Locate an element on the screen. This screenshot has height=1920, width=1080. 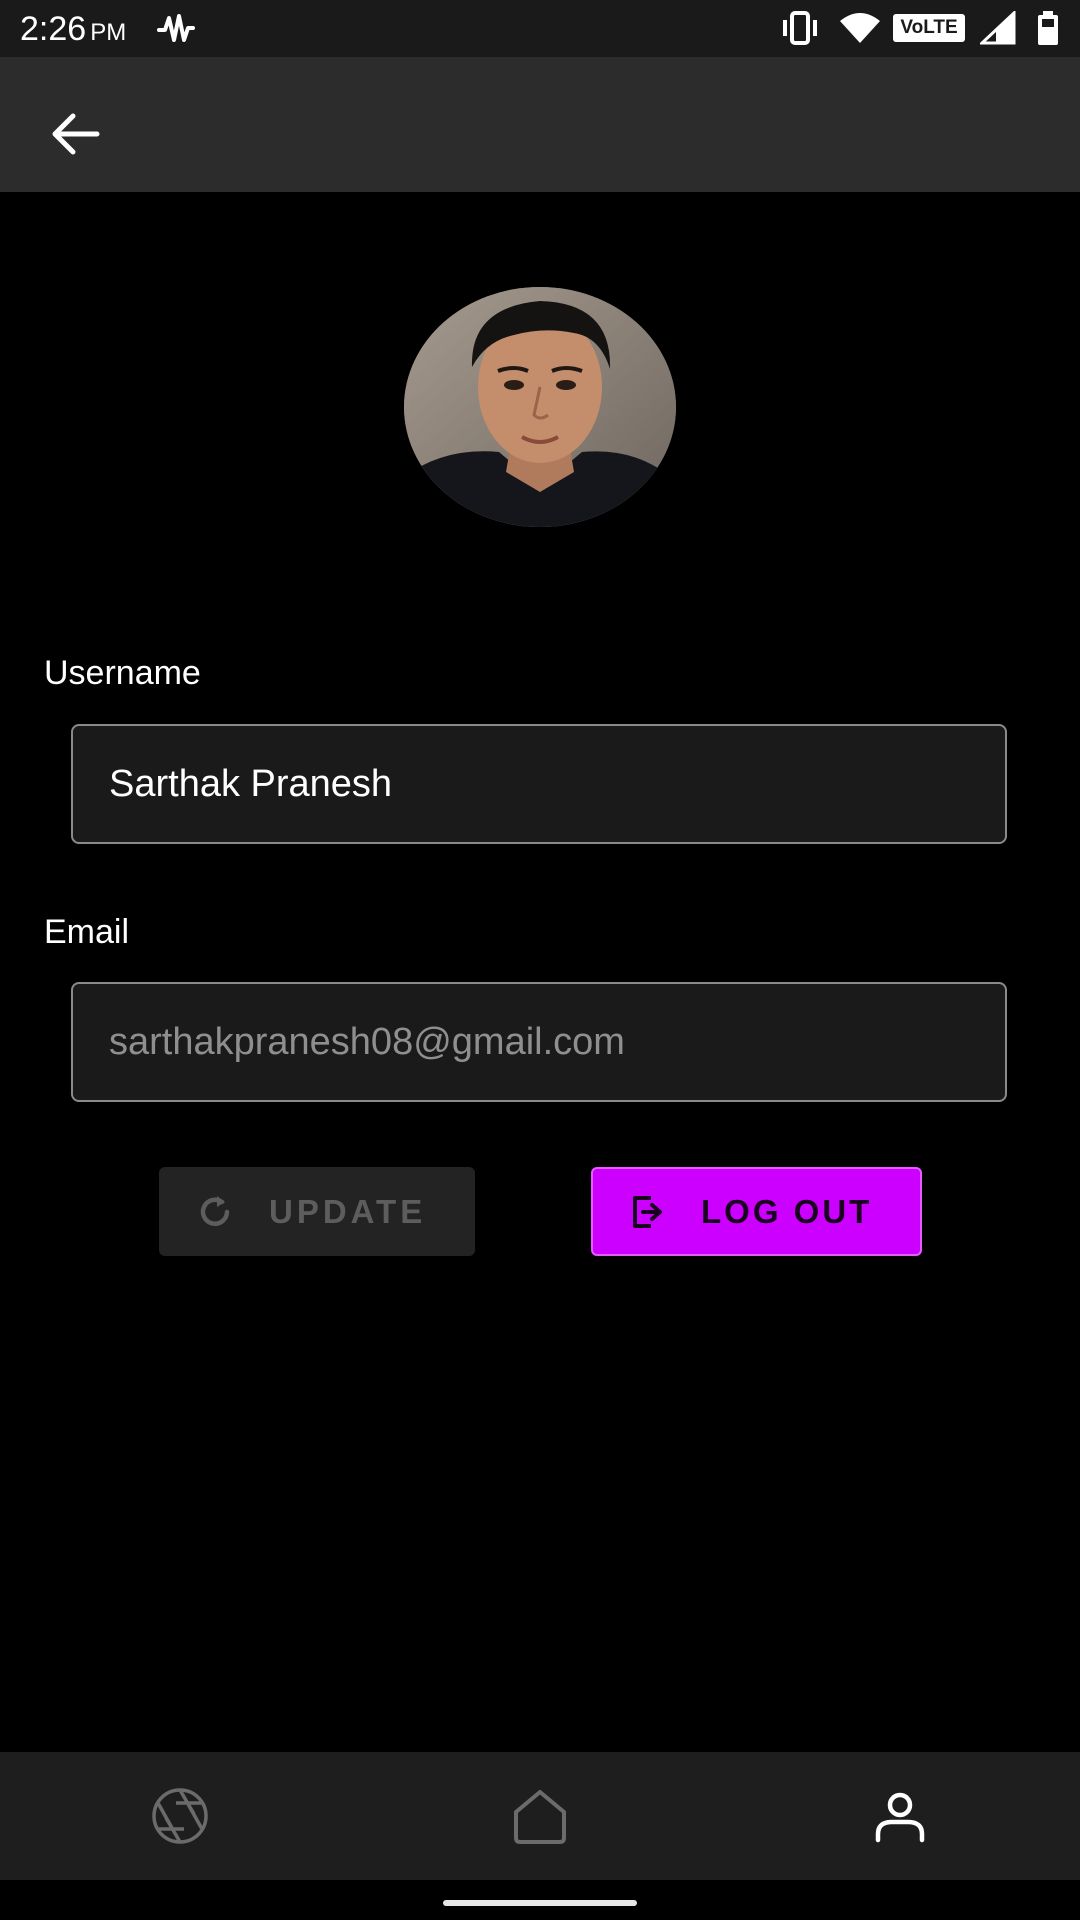
bottom-nav is located at coordinates (540, 1816).